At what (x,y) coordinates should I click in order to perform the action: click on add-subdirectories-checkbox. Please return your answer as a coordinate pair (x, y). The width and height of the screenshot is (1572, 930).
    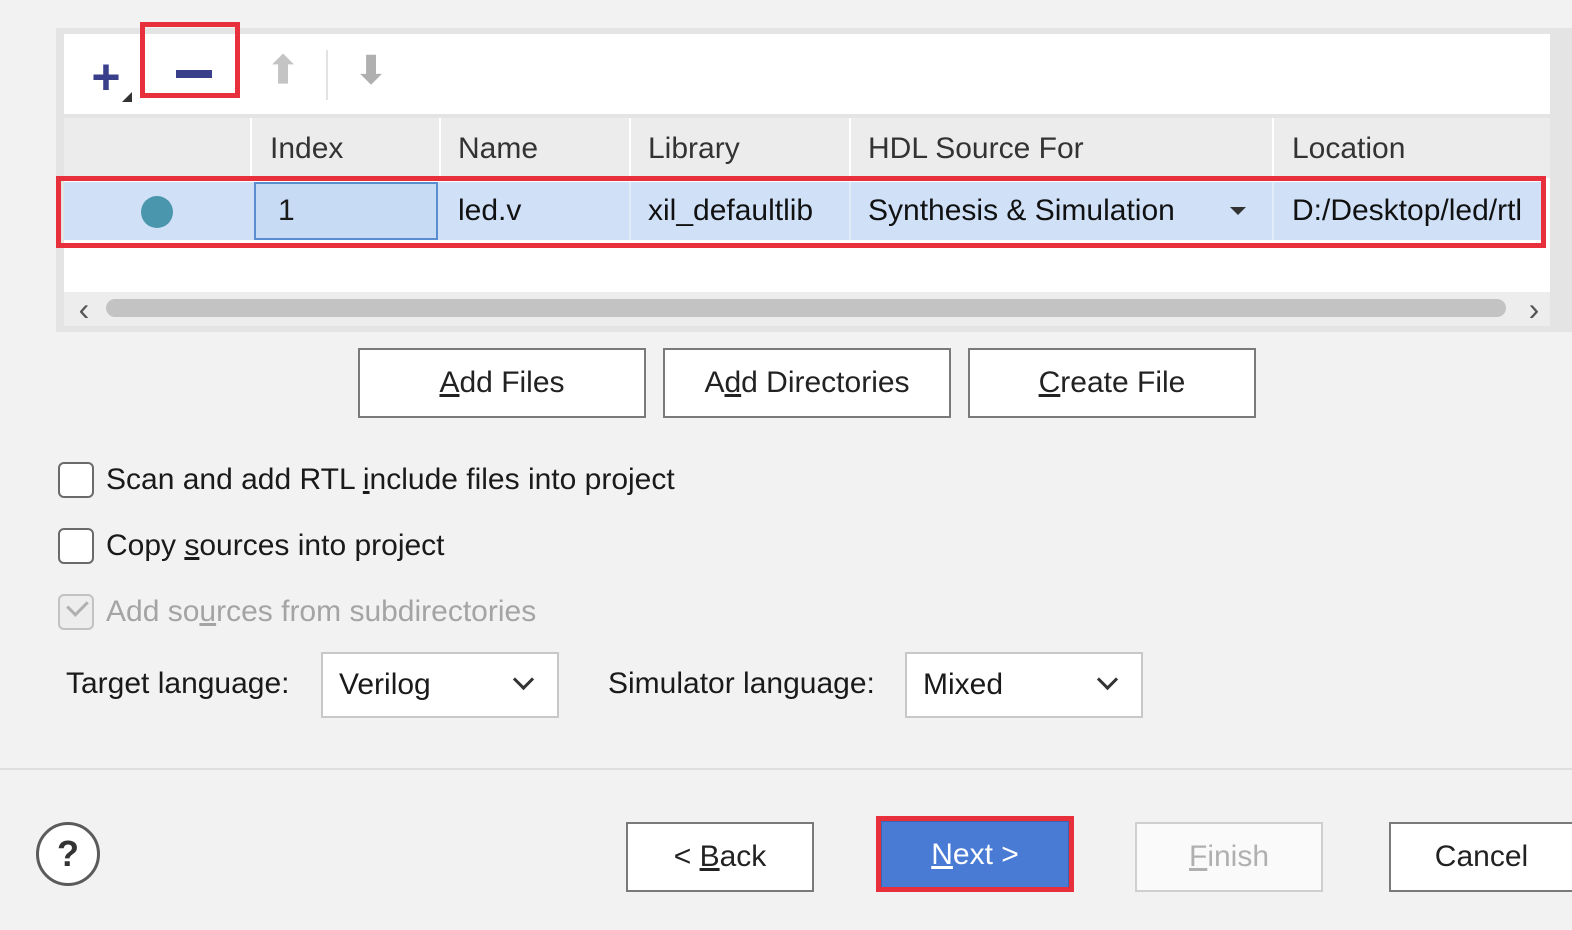
    Looking at the image, I should click on (76, 612).